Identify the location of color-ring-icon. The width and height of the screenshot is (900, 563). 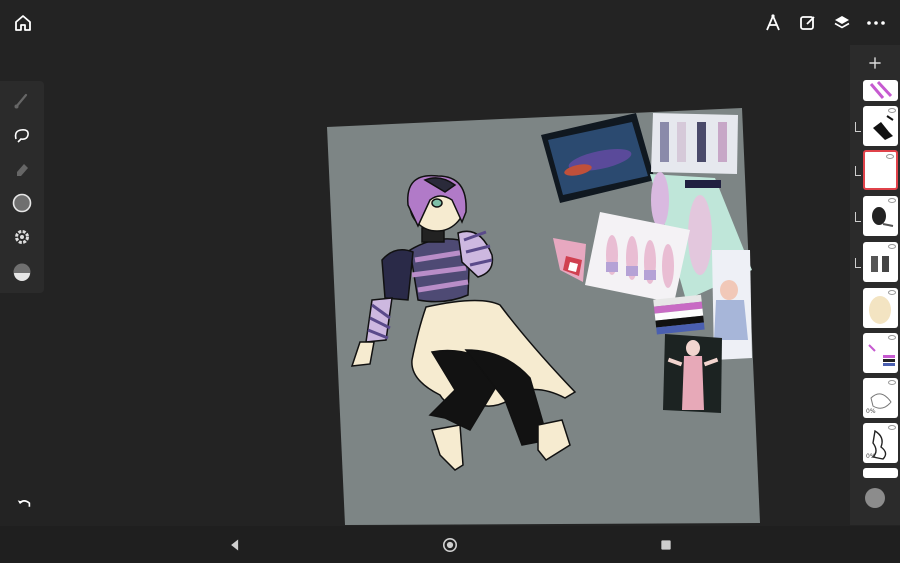
(22, 203).